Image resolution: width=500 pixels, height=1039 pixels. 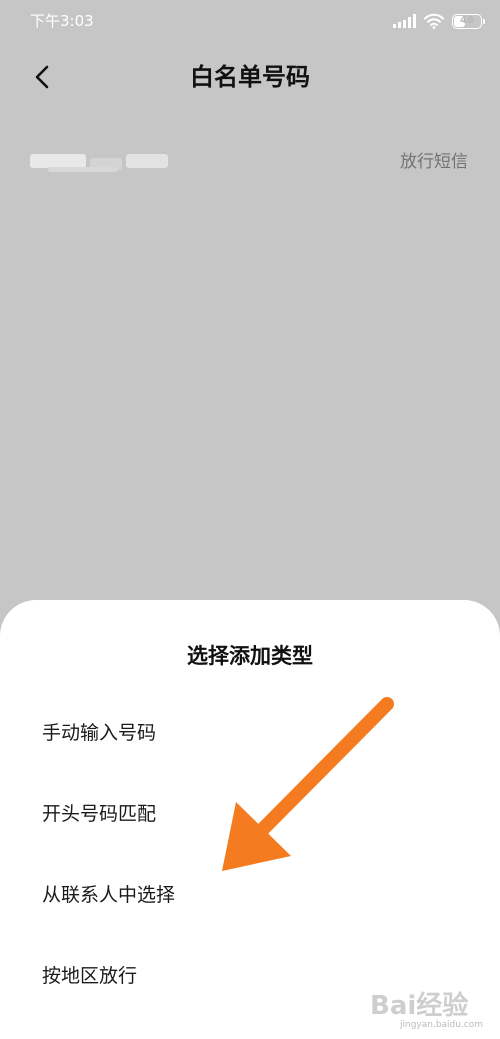 What do you see at coordinates (99, 814) in the screenshot?
I see `option-label: 开头号码匹配` at bounding box center [99, 814].